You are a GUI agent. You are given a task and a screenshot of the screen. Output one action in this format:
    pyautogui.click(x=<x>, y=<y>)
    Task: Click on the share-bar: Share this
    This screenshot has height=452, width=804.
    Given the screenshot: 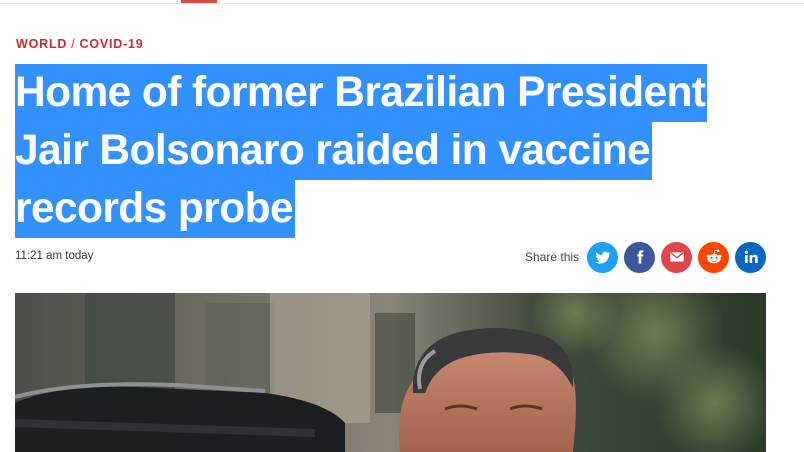 What is the action you would take?
    pyautogui.click(x=646, y=257)
    